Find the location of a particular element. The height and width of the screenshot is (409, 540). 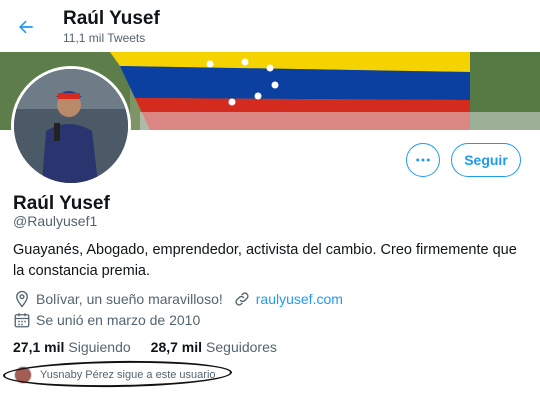

profile-name: Raúl Yusef is located at coordinates (61, 203).